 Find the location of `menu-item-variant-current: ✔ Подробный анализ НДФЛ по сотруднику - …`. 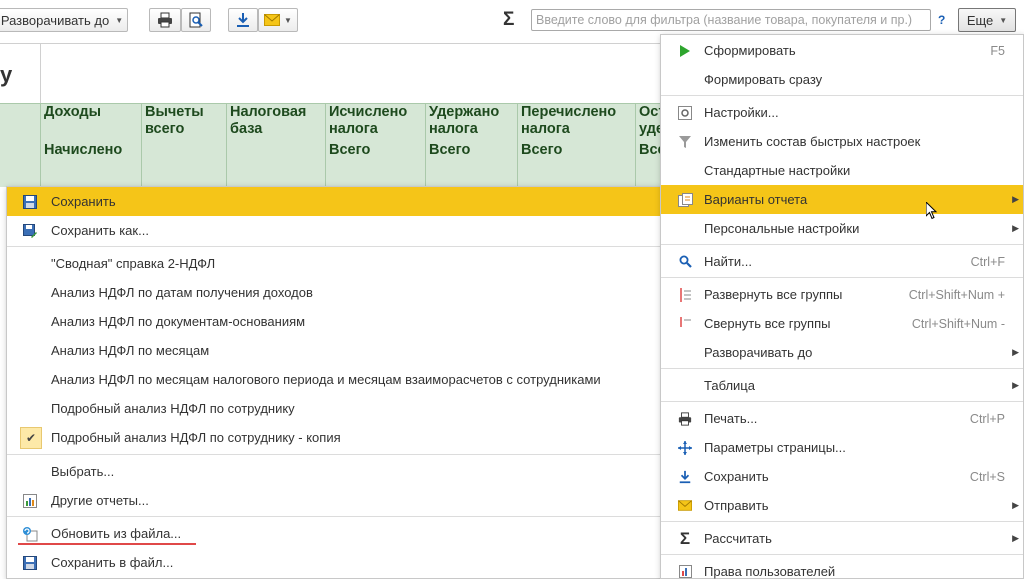

menu-item-variant-current: ✔ Подробный анализ НДФЛ по сотруднику - … is located at coordinates (334, 437).